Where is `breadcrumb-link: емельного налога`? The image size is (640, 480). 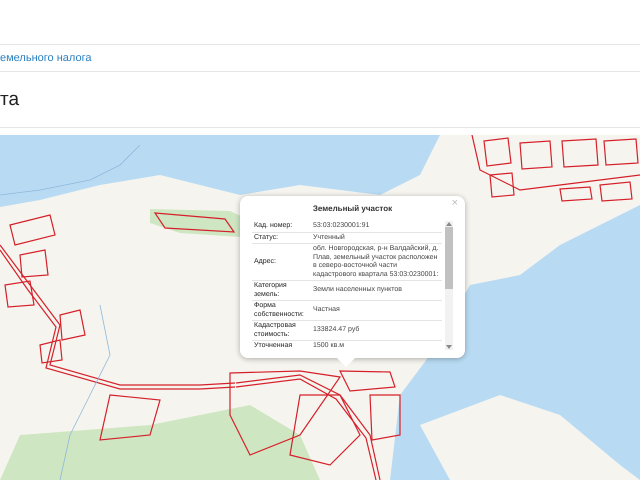 breadcrumb-link: емельного налога is located at coordinates (46, 58).